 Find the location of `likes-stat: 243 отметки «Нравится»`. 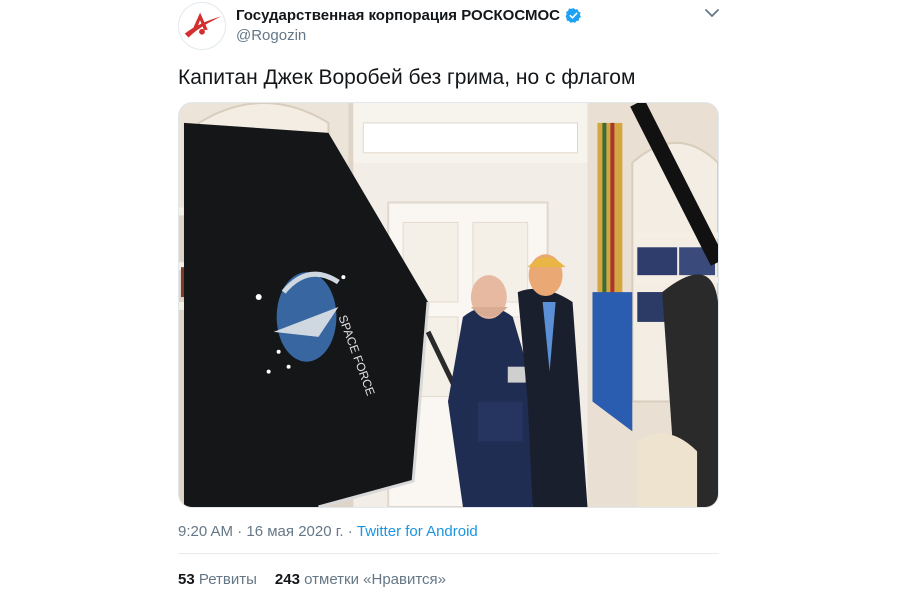

likes-stat: 243 отметки «Нравится» is located at coordinates (360, 579).